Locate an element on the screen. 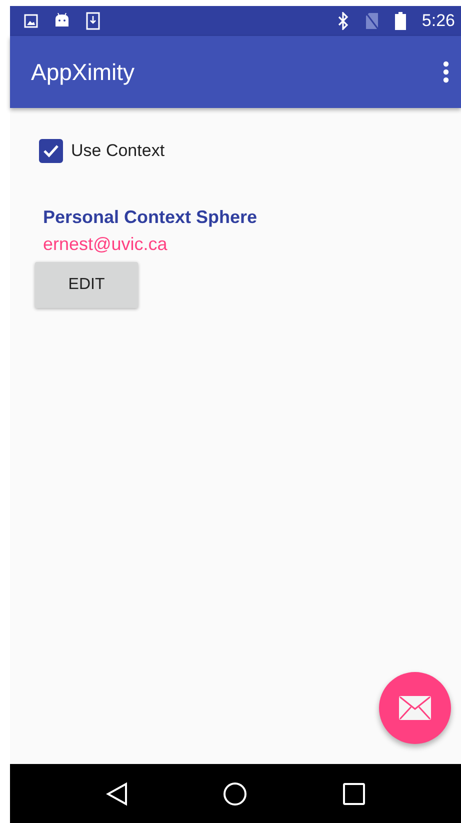 The height and width of the screenshot is (823, 461). home-icon is located at coordinates (235, 794).